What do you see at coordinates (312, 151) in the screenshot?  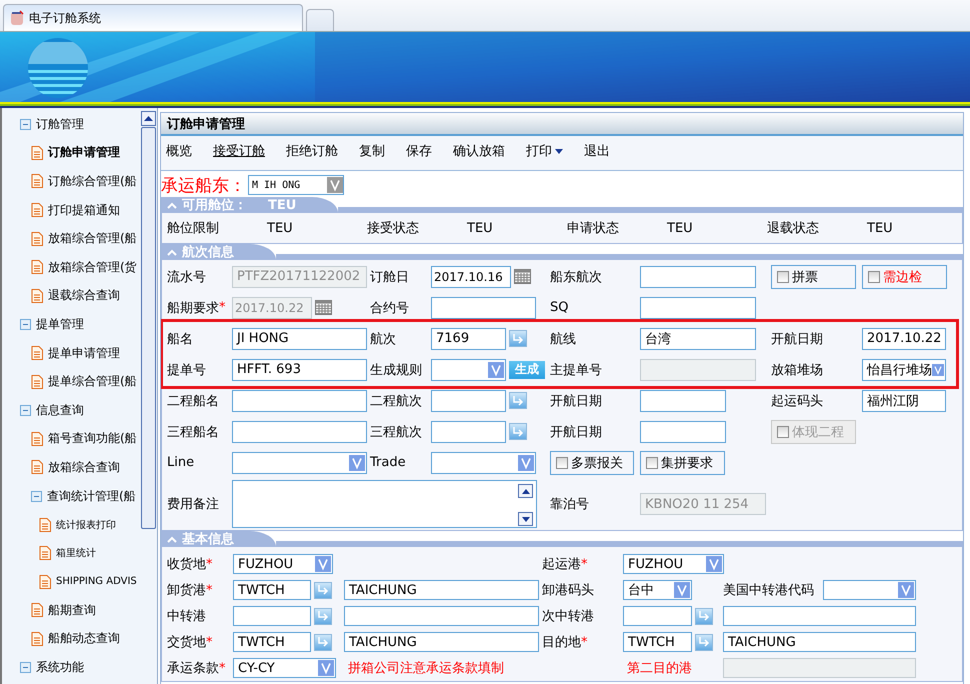 I see `toolbar-button: 拒绝订舱` at bounding box center [312, 151].